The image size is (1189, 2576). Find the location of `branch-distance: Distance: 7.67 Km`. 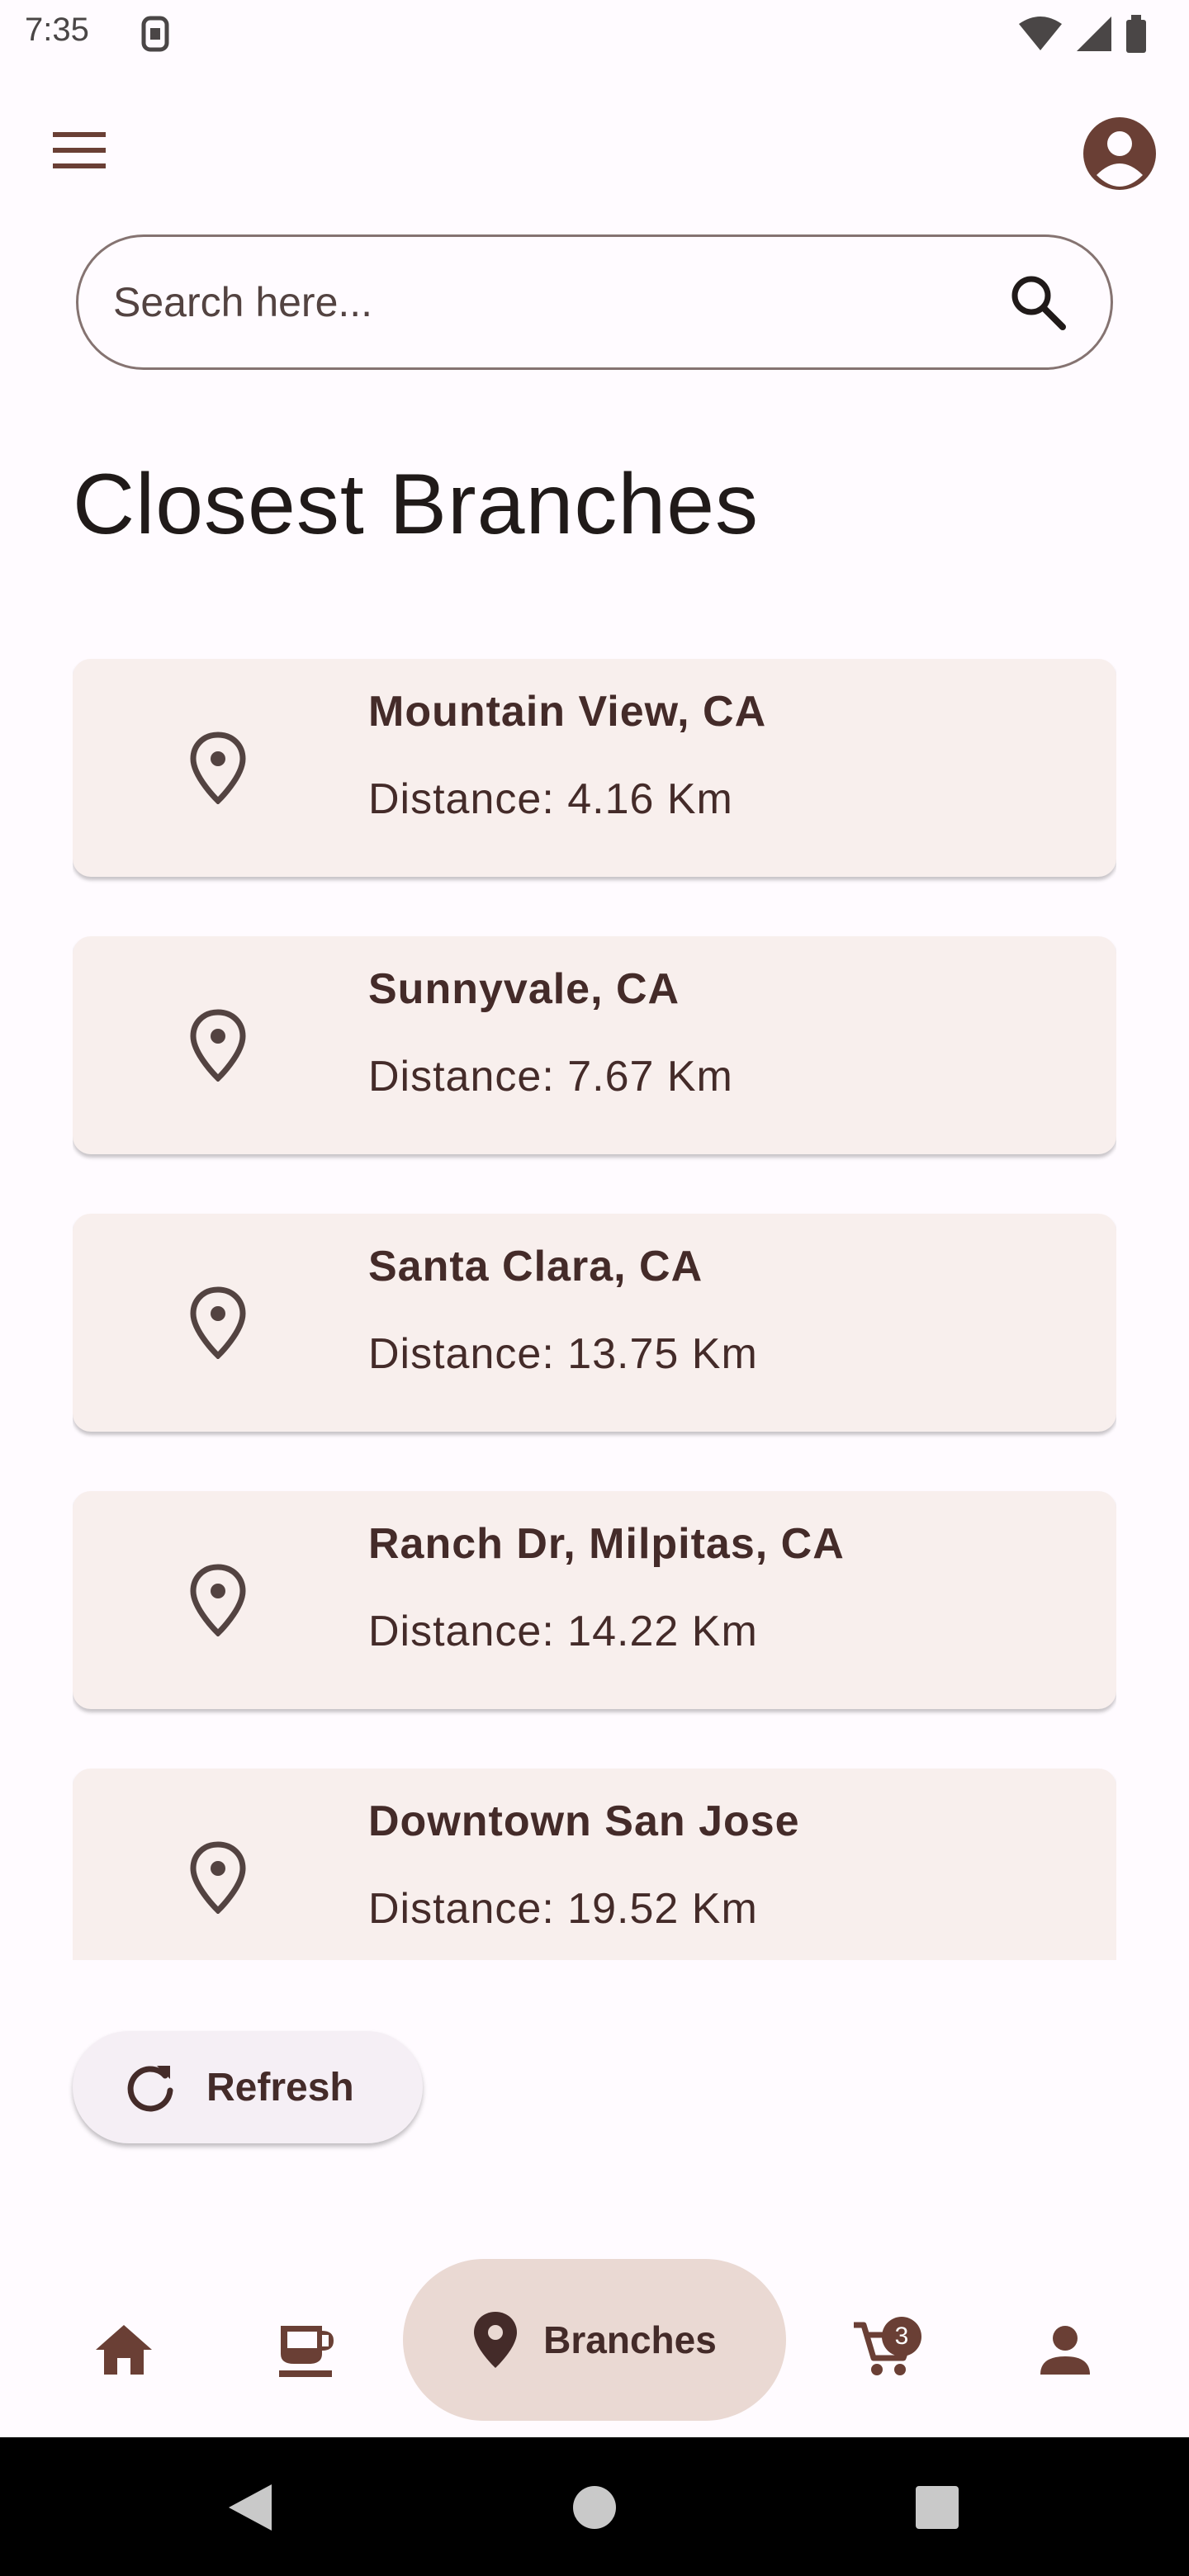

branch-distance: Distance: 7.67 Km is located at coordinates (550, 1077).